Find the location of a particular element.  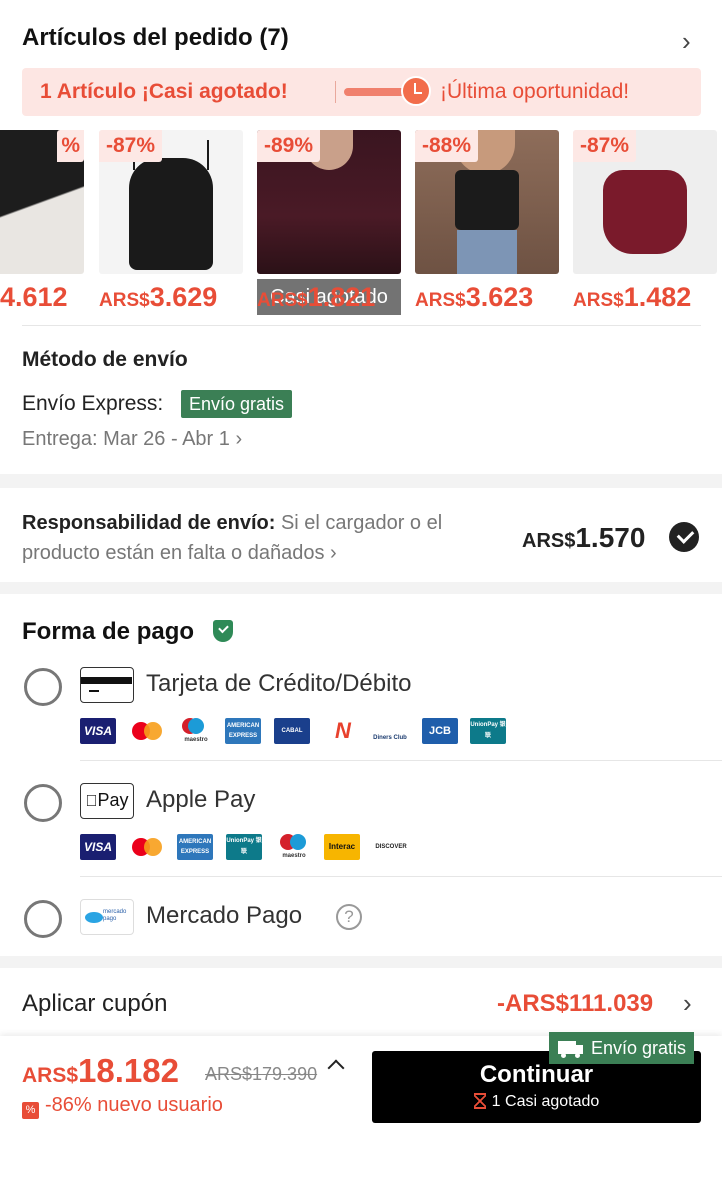

chevron-up-icon is located at coordinates (336, 1068).